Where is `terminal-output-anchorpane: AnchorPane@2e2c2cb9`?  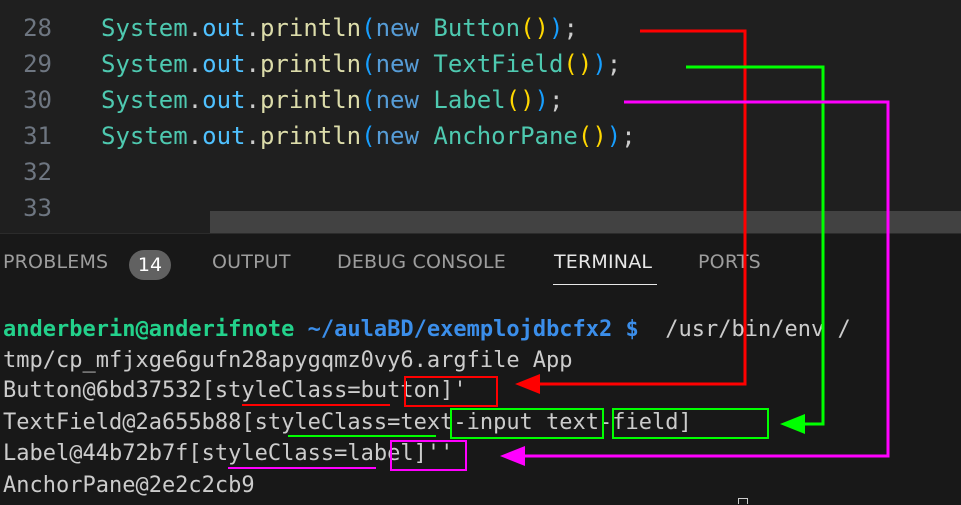
terminal-output-anchorpane: AnchorPane@2e2c2cb9 is located at coordinates (129, 485).